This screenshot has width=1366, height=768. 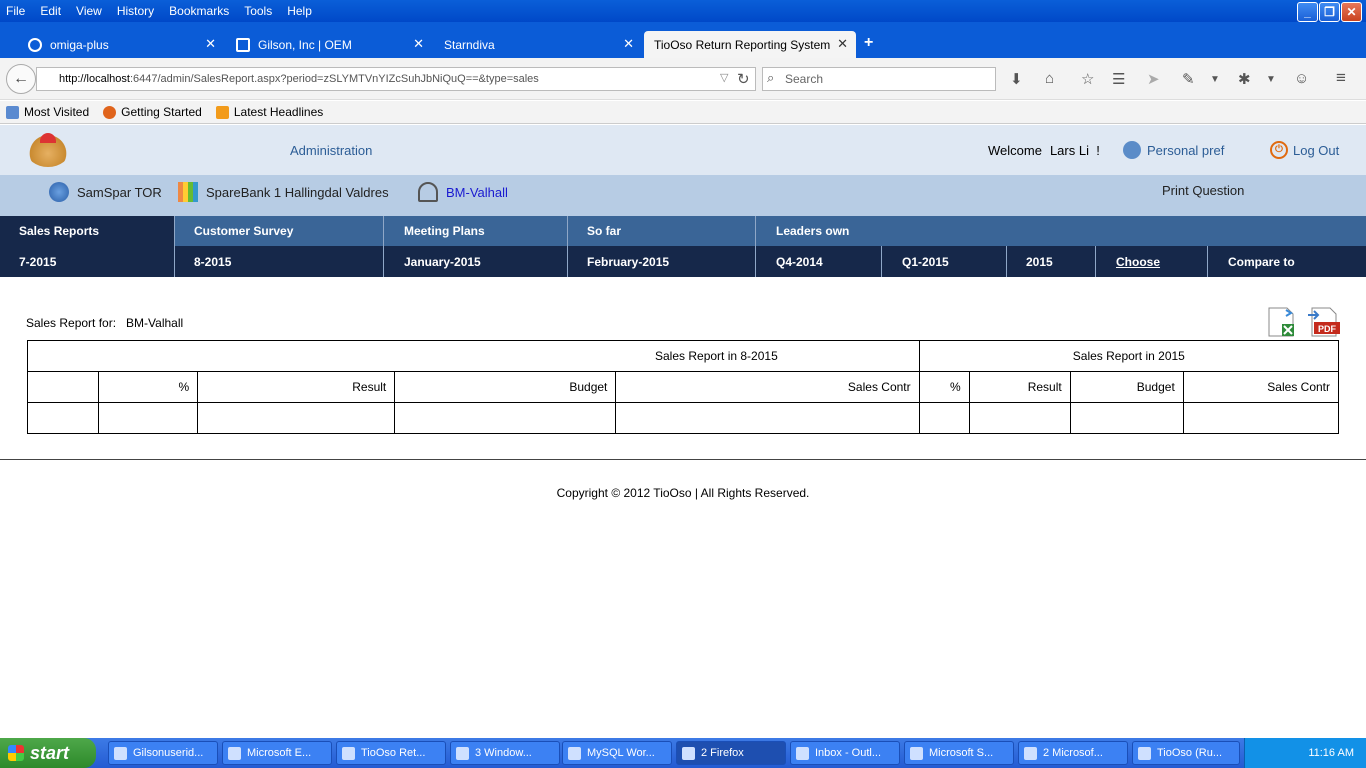 What do you see at coordinates (476, 261) in the screenshot?
I see `nav-period-january-2015: January-2015` at bounding box center [476, 261].